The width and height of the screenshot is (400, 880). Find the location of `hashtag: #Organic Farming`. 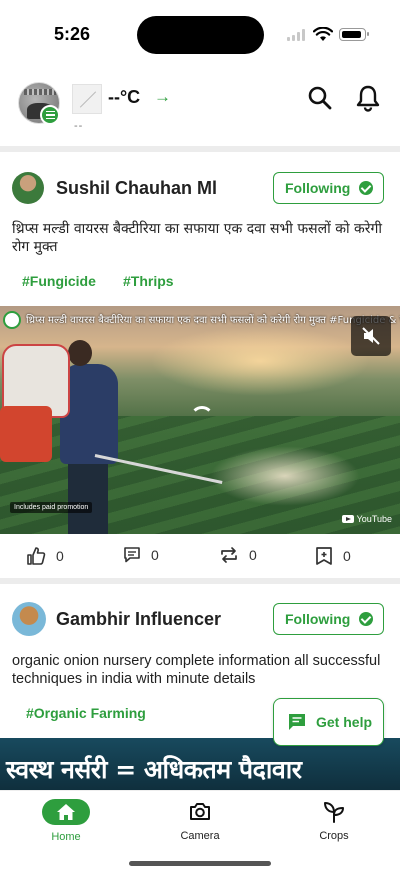

hashtag: #Organic Farming is located at coordinates (86, 713).